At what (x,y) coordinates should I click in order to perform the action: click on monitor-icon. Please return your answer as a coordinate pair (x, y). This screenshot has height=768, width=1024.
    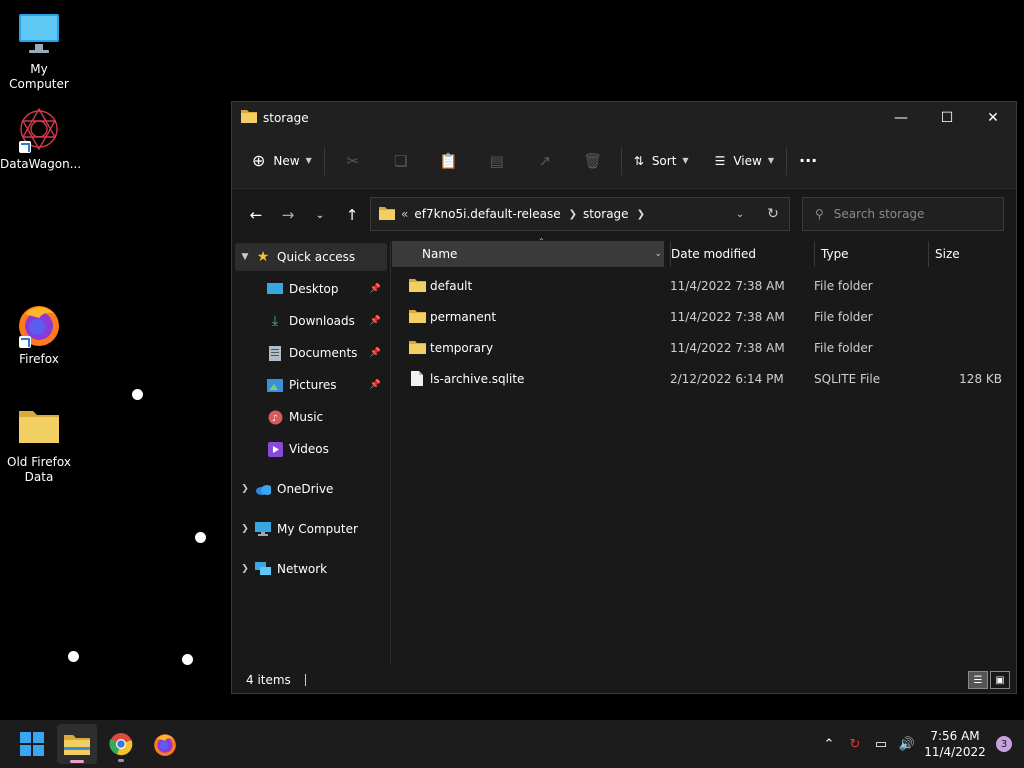
    Looking at the image, I should click on (39, 34).